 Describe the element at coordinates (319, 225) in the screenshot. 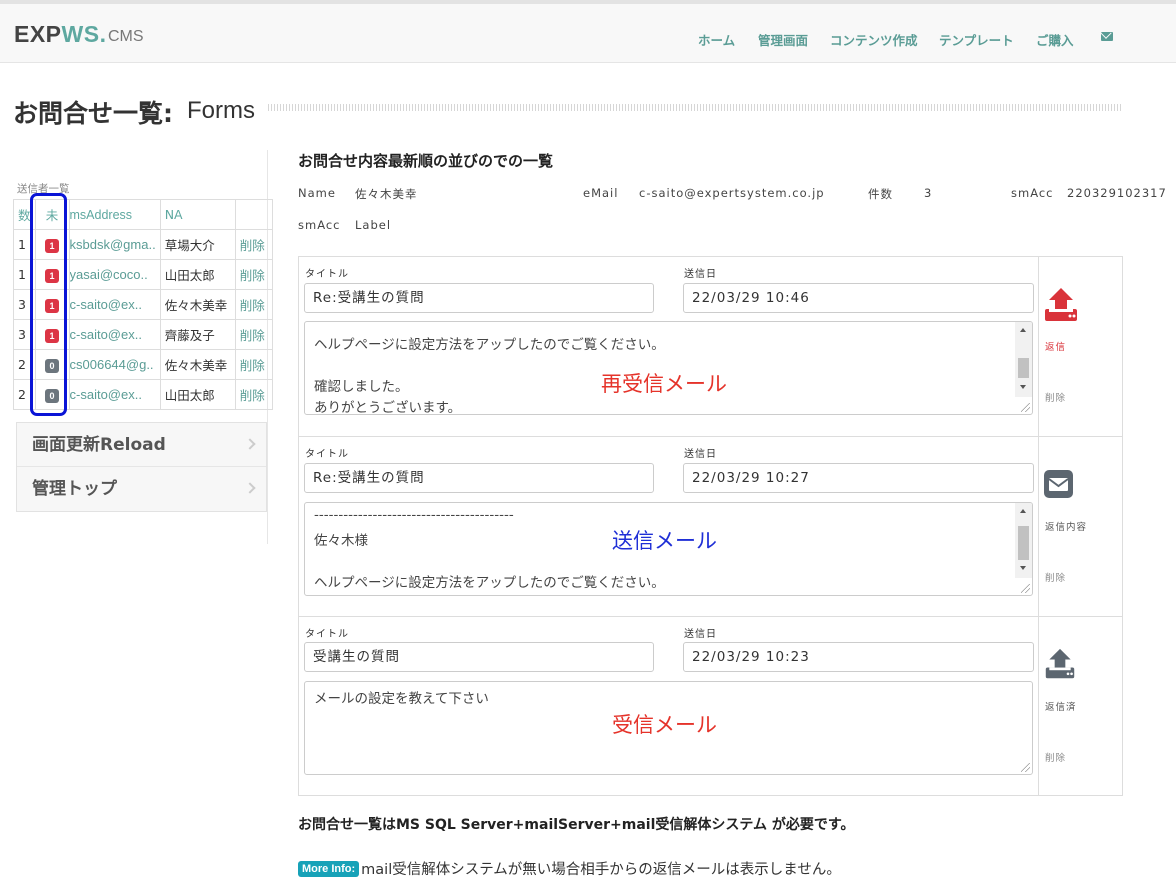

I see `meta-smacc2-label: smAcc` at that location.